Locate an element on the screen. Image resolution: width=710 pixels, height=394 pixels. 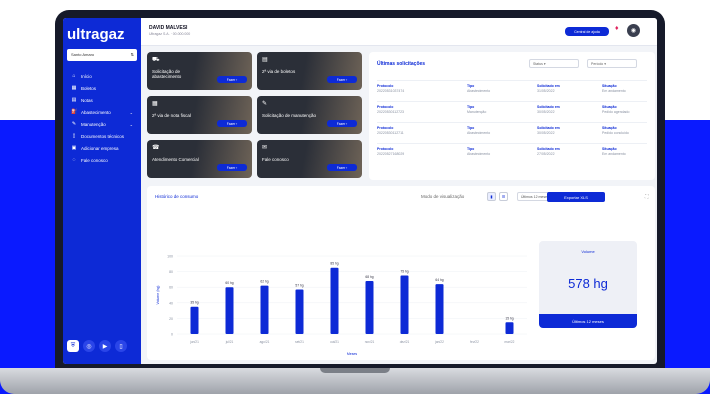
play-store-icon: ▶ is located at coordinates (105, 346).